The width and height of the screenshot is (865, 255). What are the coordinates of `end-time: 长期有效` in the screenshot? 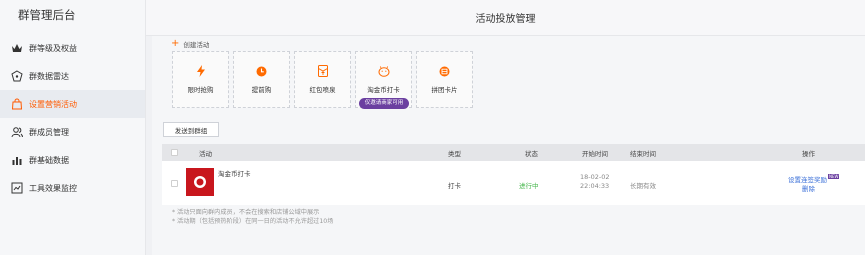 It's located at (643, 186).